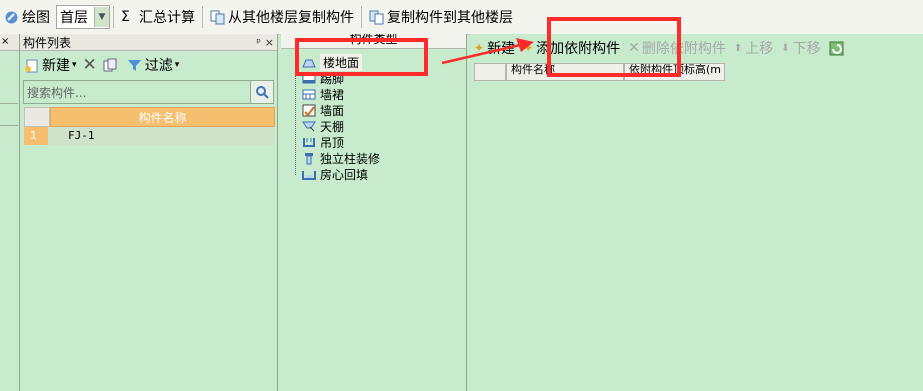 Image resolution: width=923 pixels, height=391 pixels. Describe the element at coordinates (487, 51) in the screenshot. I see `annotation-arrow-icon` at that location.